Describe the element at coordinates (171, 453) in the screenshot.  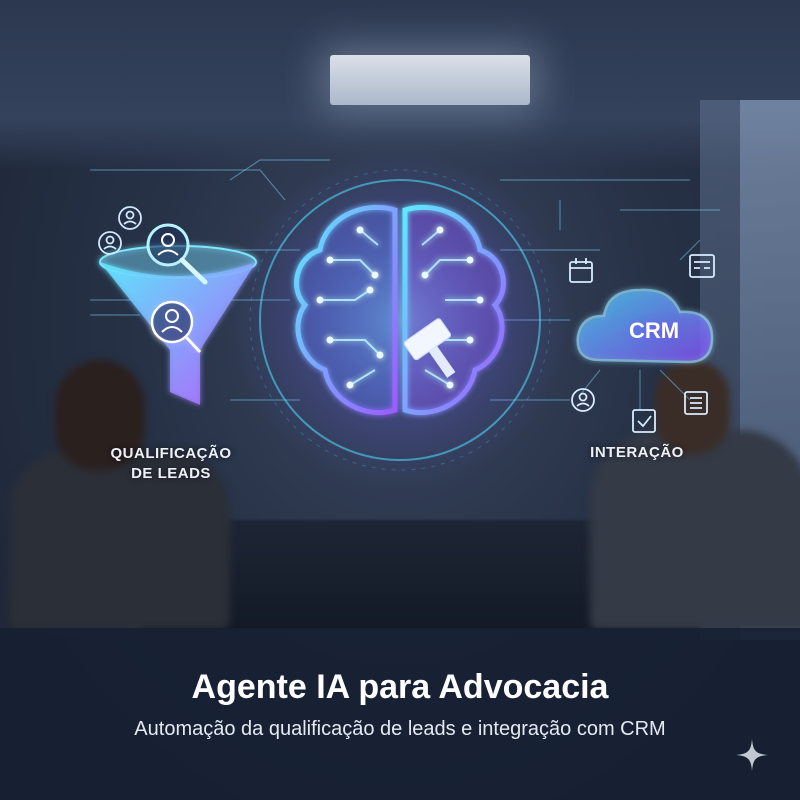
I see `label-line-1: QUALIFICAÇÃO` at that location.